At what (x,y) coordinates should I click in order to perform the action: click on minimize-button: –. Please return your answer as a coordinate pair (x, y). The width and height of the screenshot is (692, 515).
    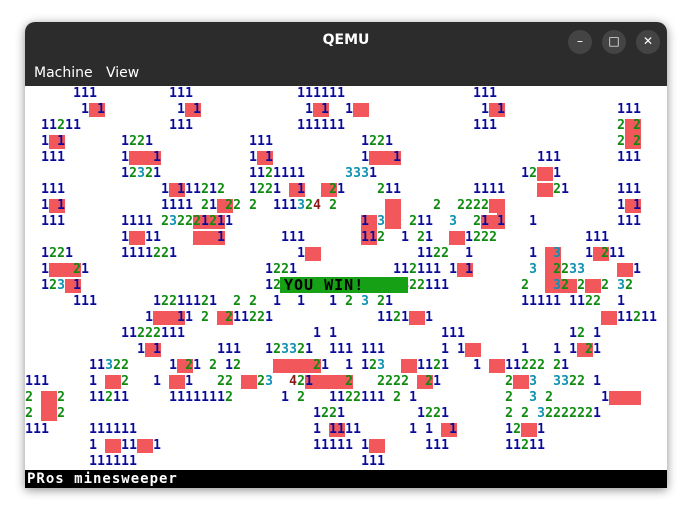
    Looking at the image, I should click on (580, 42).